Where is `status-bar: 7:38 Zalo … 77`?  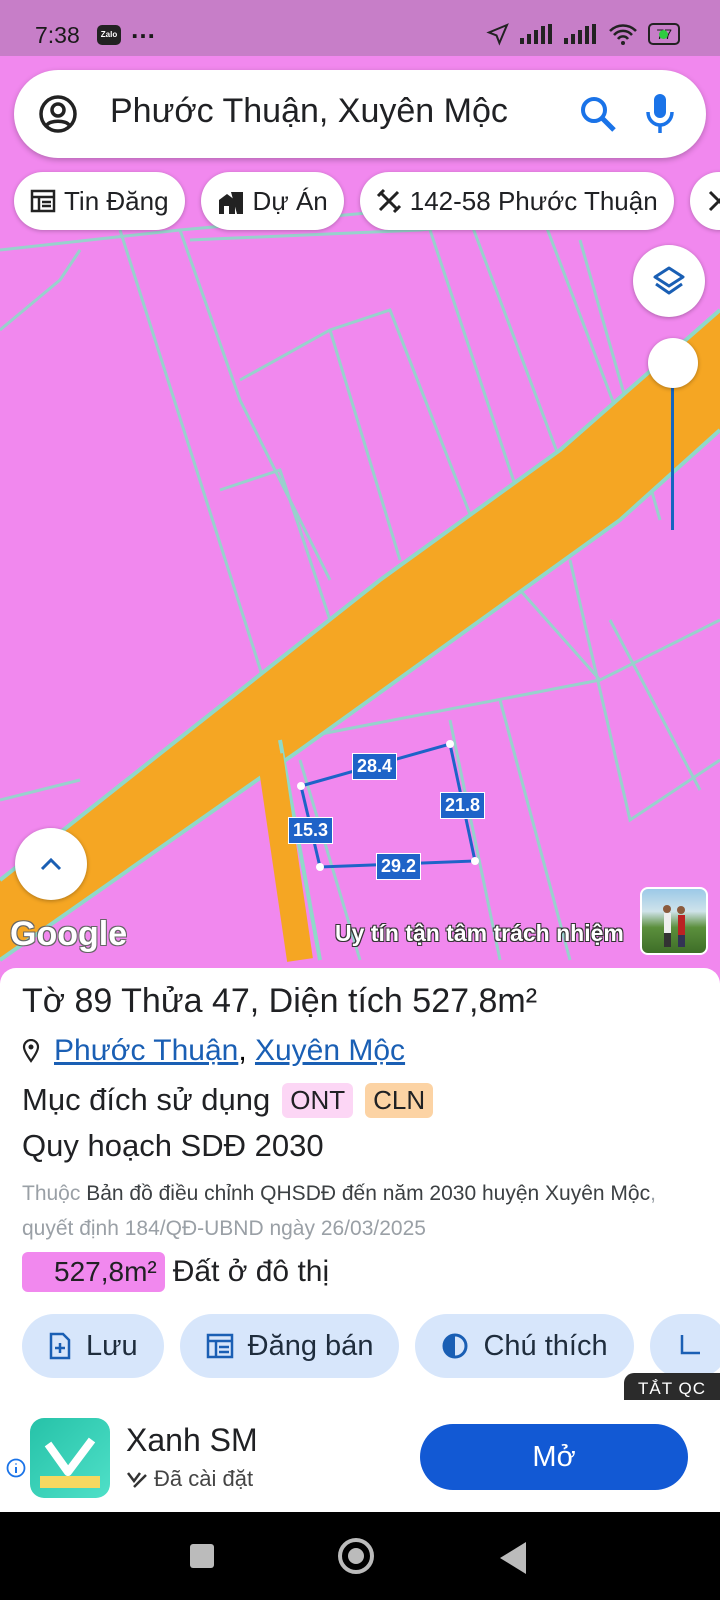
status-bar: 7:38 Zalo … 77 is located at coordinates (360, 28).